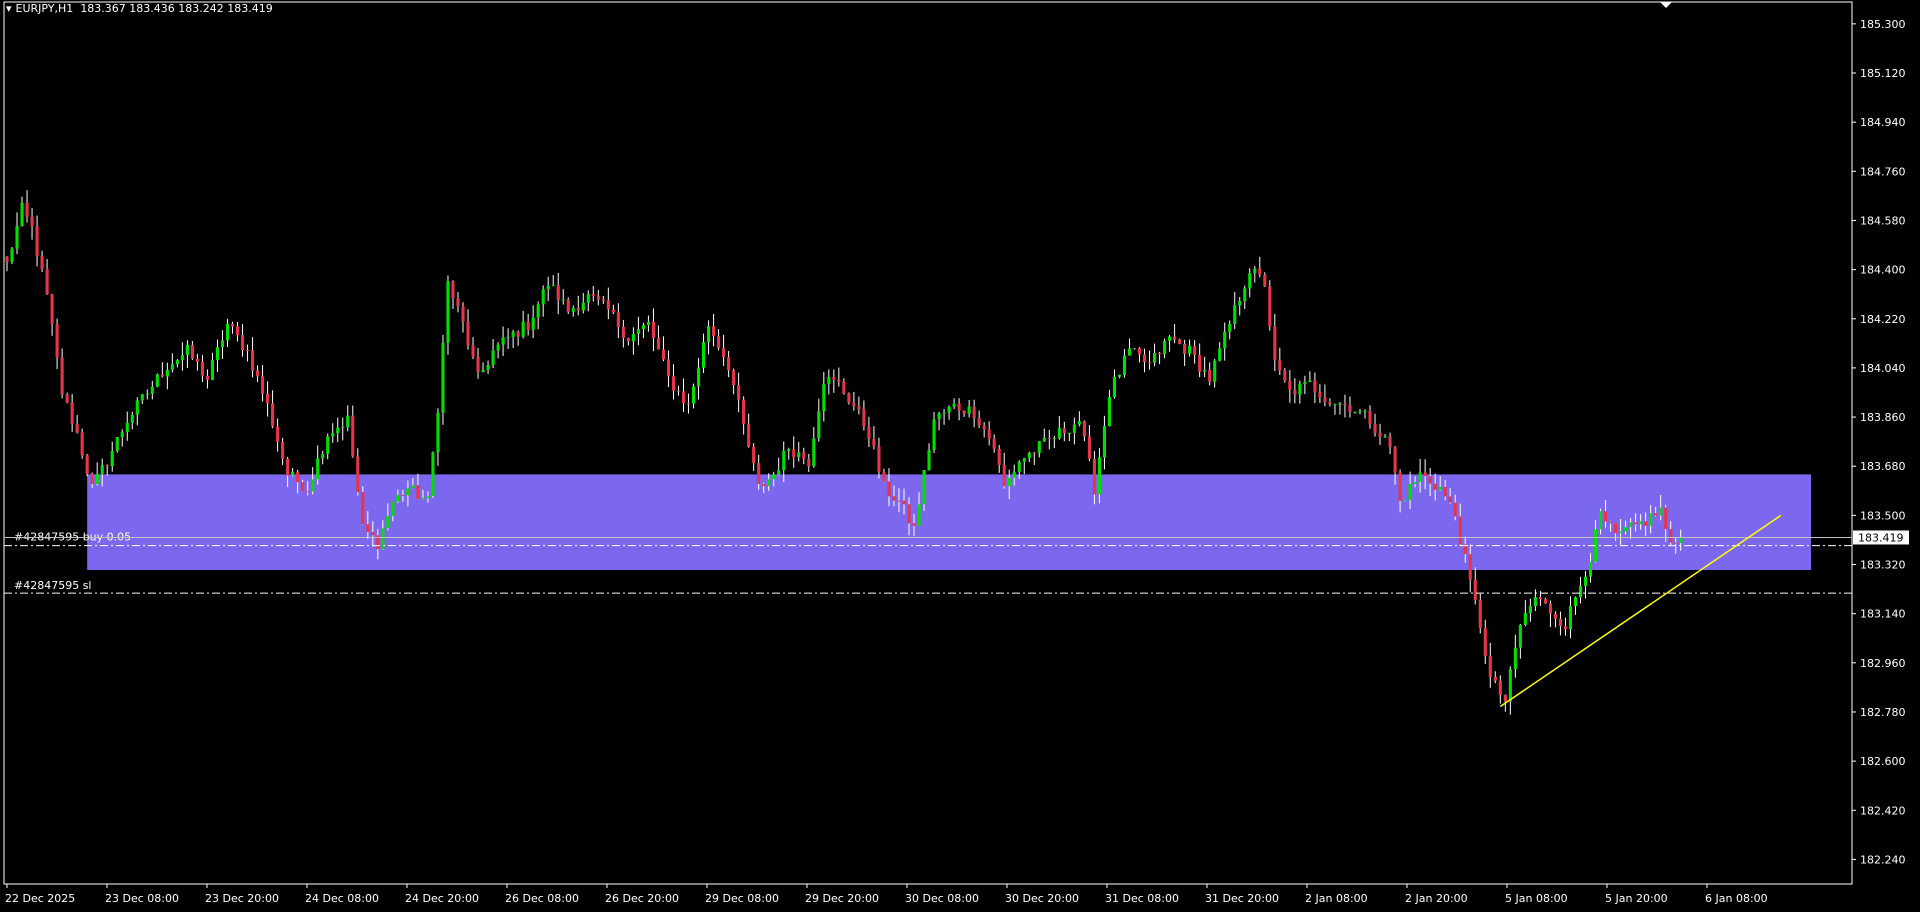 The height and width of the screenshot is (912, 1920). What do you see at coordinates (53, 585) in the screenshot?
I see `stop-loss-label: #42847595 sl` at bounding box center [53, 585].